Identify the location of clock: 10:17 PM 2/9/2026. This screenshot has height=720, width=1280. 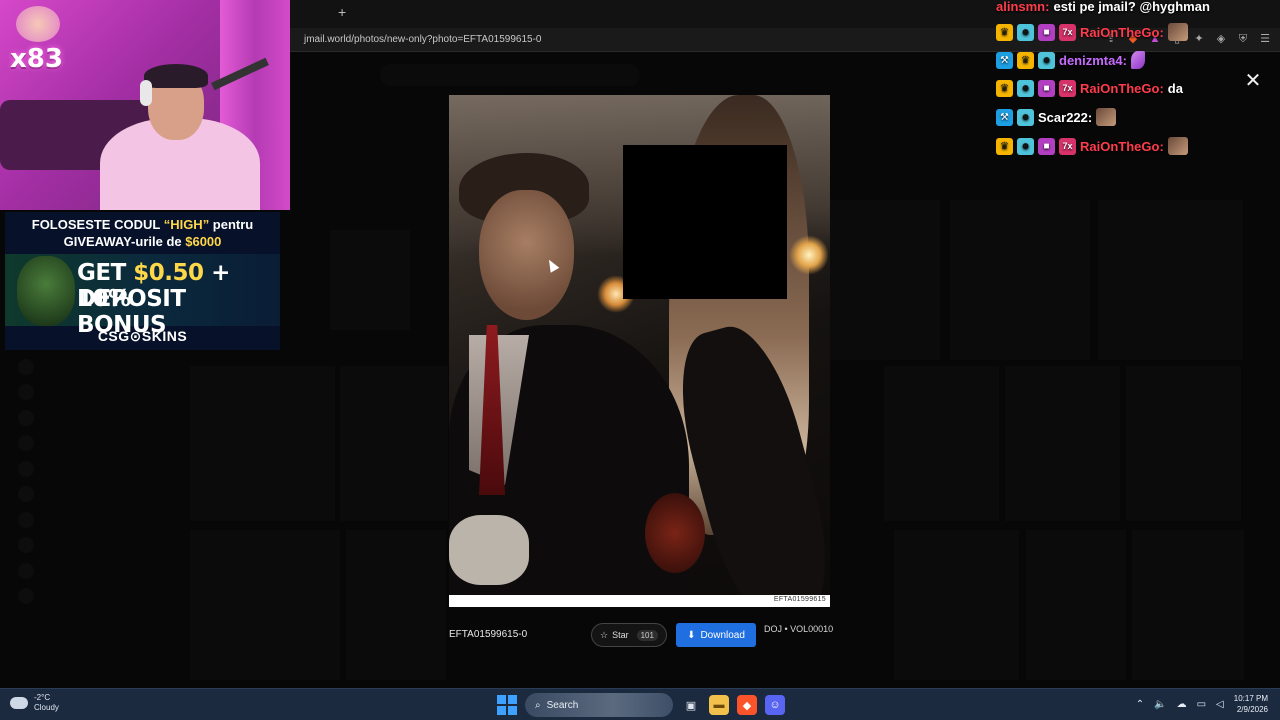
(1251, 704).